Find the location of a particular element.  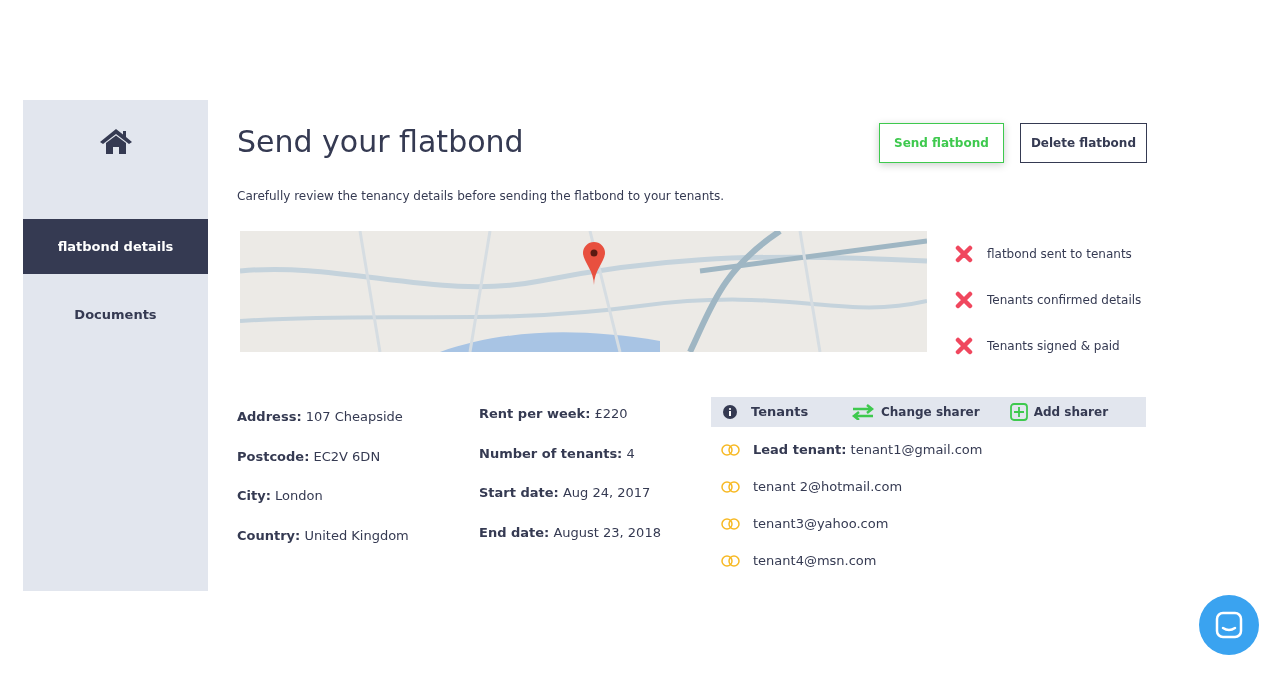

detail-text: End date: August 23, 2018 is located at coordinates (570, 532).